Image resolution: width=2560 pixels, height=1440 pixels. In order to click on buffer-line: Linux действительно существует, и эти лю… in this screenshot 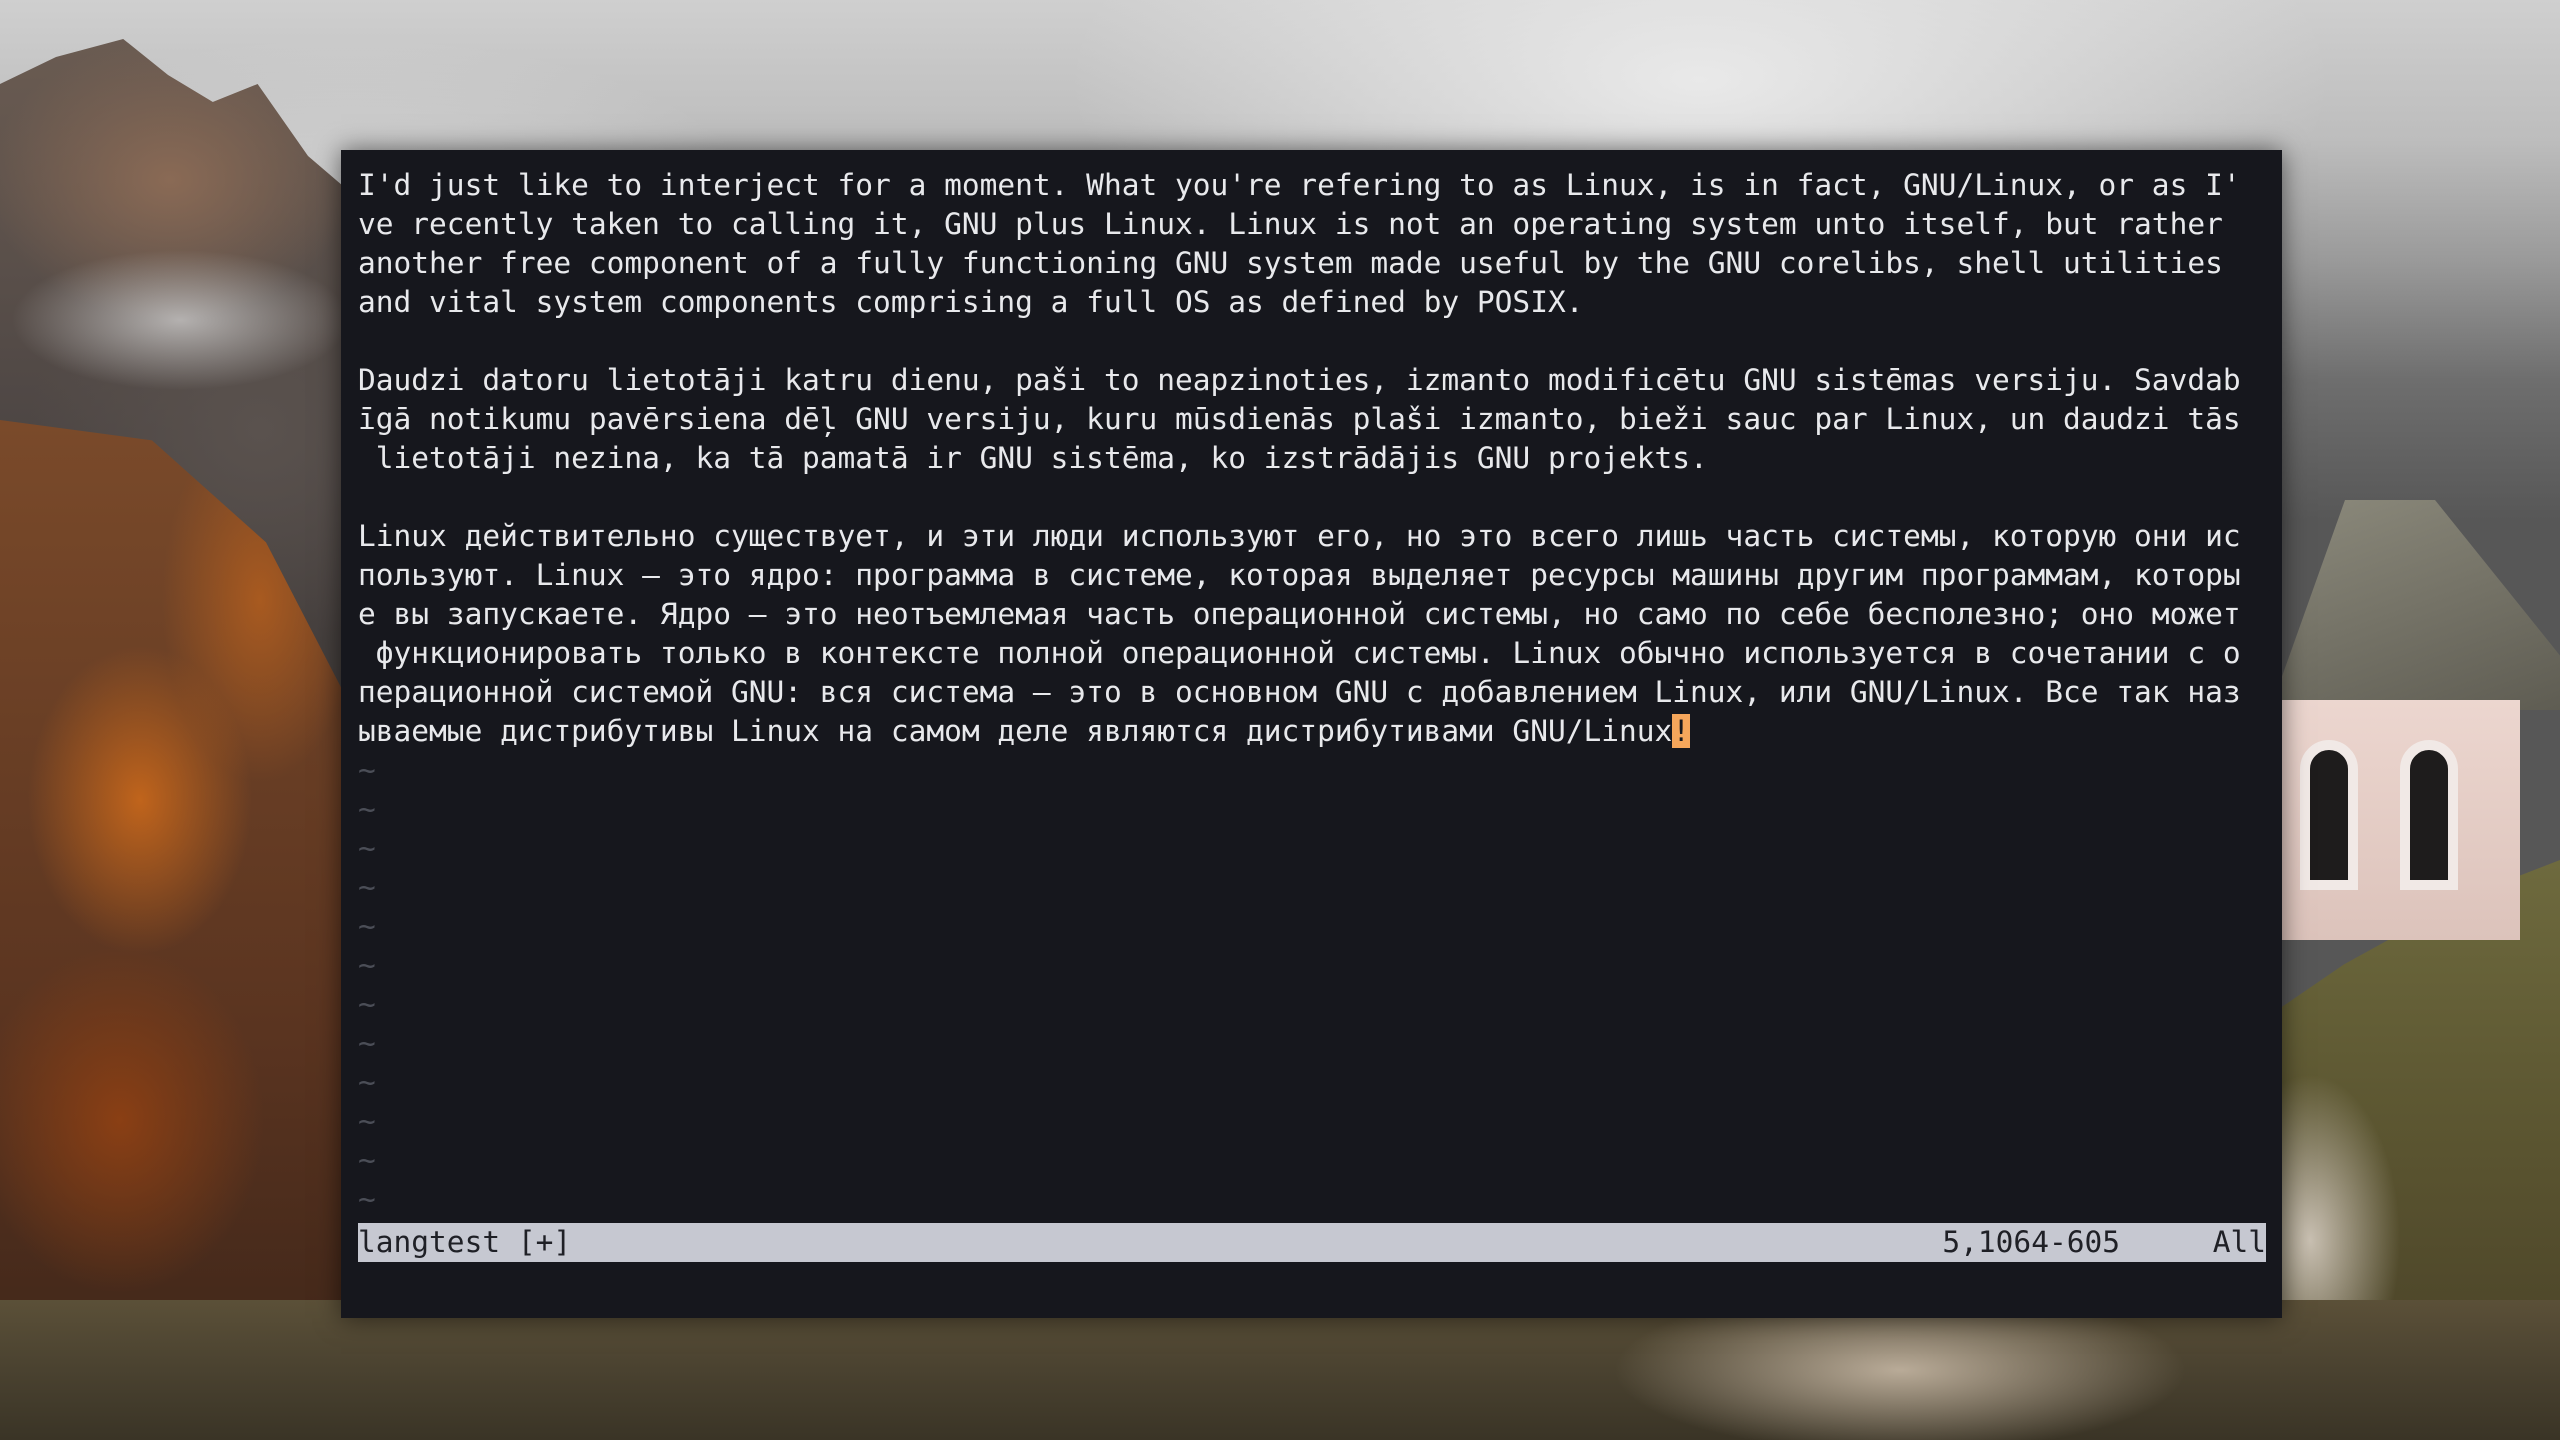, I will do `click(1312, 536)`.